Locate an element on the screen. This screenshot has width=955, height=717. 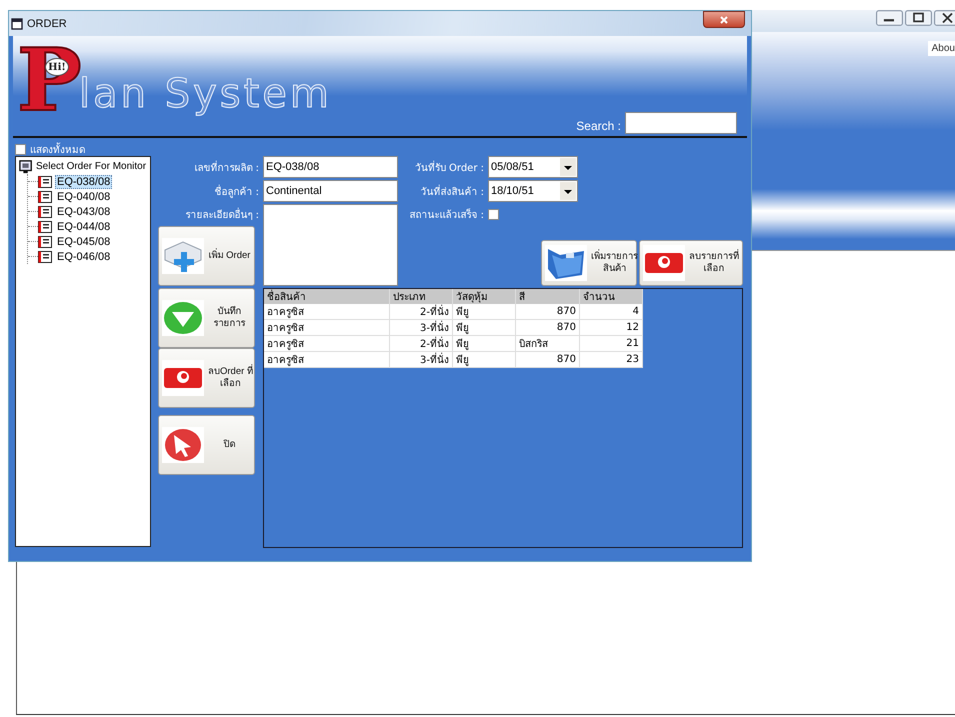
date-dropdown: 18/10/51 is located at coordinates (533, 191).